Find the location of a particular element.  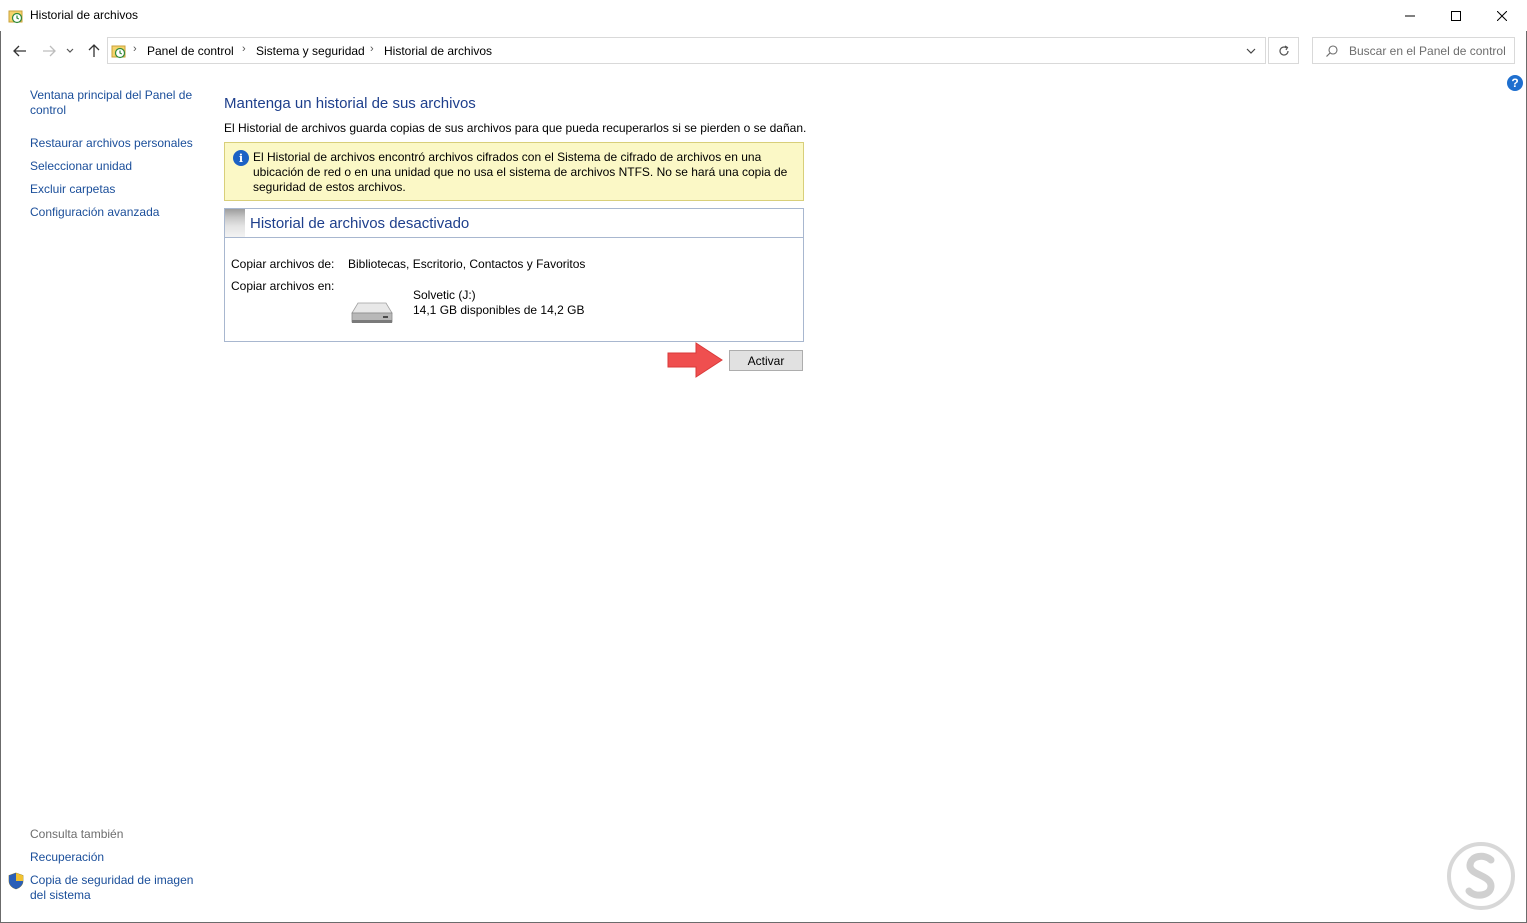

control-panel-icon is located at coordinates (118, 52).